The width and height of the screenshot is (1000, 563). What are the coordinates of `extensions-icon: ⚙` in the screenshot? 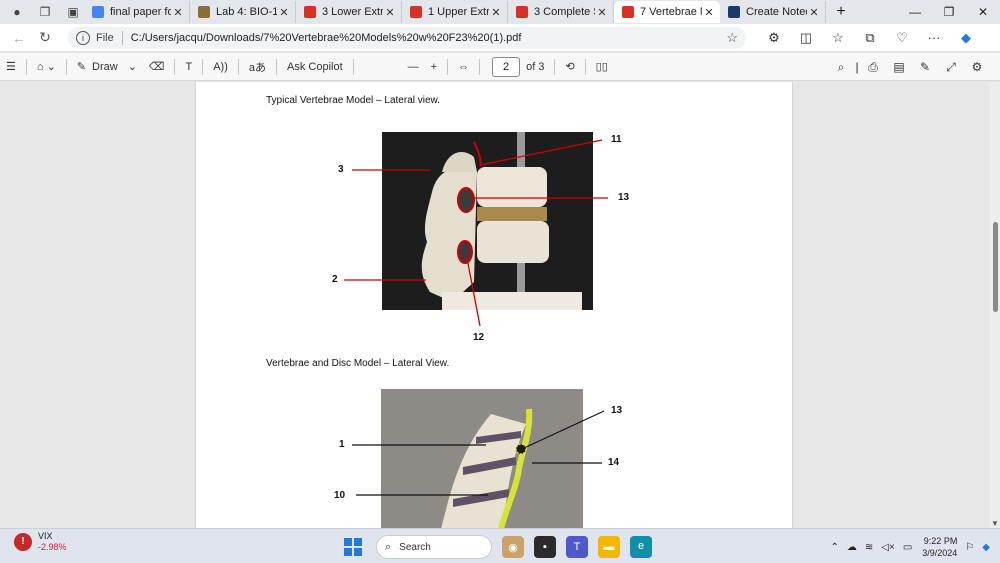 It's located at (774, 38).